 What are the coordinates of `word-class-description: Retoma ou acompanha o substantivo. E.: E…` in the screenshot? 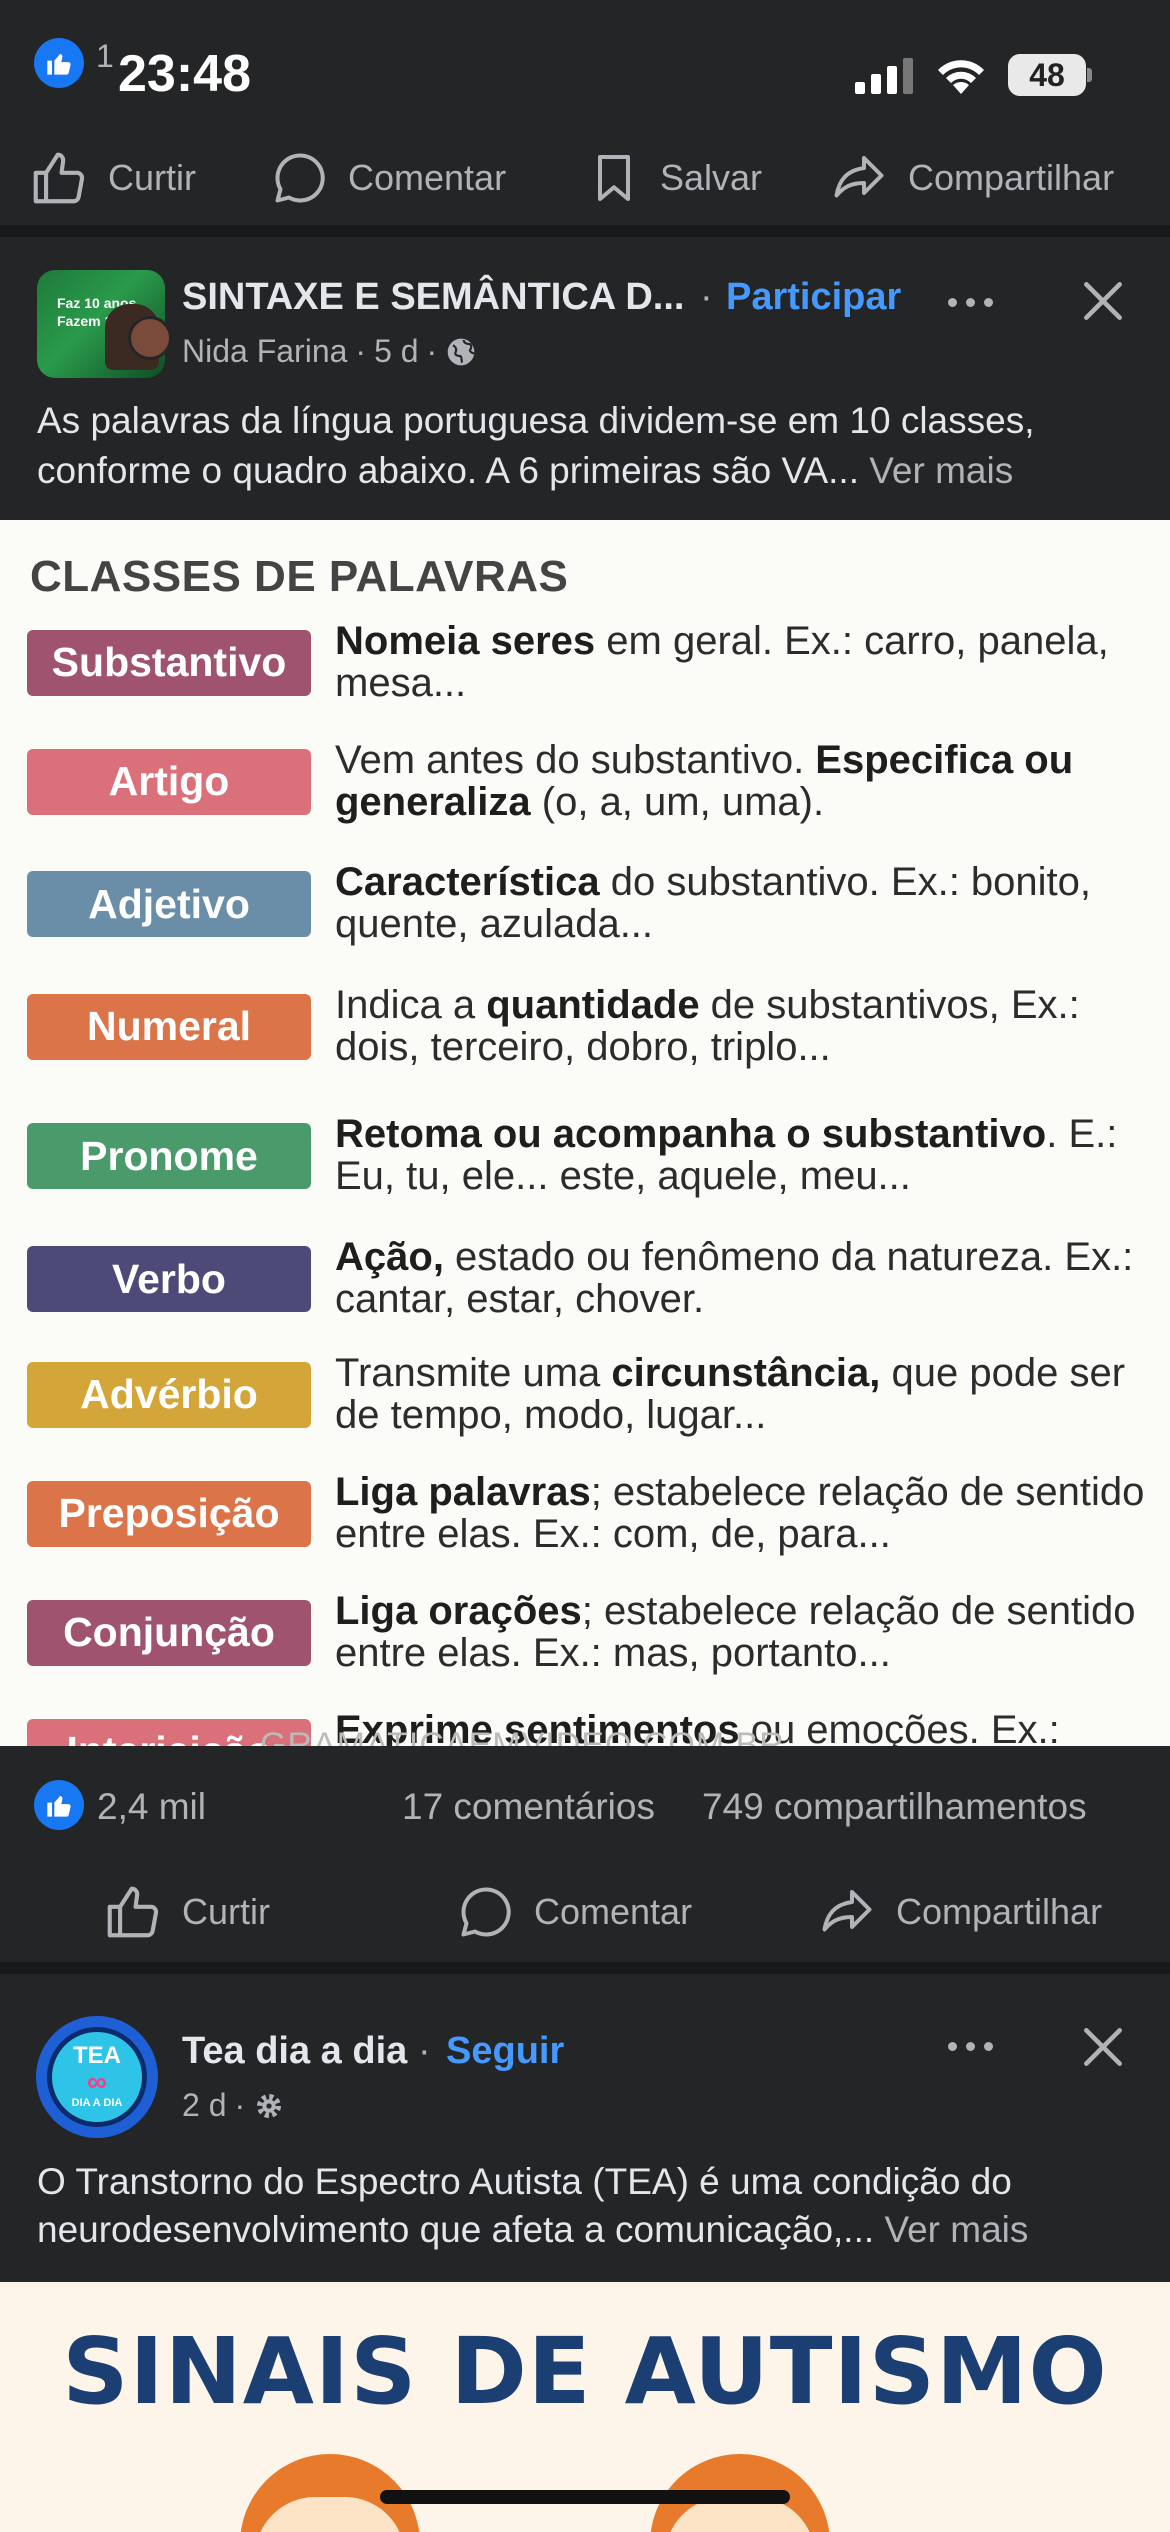 It's located at (745, 1155).